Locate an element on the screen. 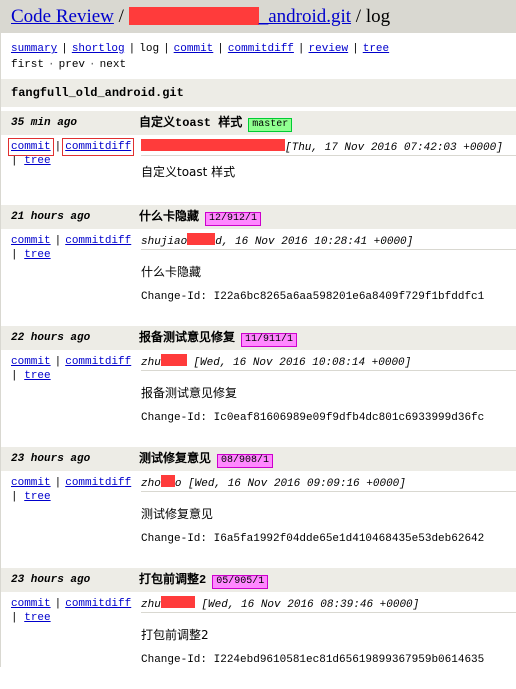 The height and width of the screenshot is (689, 516). subject-text: 测试修复意见 is located at coordinates (175, 459).